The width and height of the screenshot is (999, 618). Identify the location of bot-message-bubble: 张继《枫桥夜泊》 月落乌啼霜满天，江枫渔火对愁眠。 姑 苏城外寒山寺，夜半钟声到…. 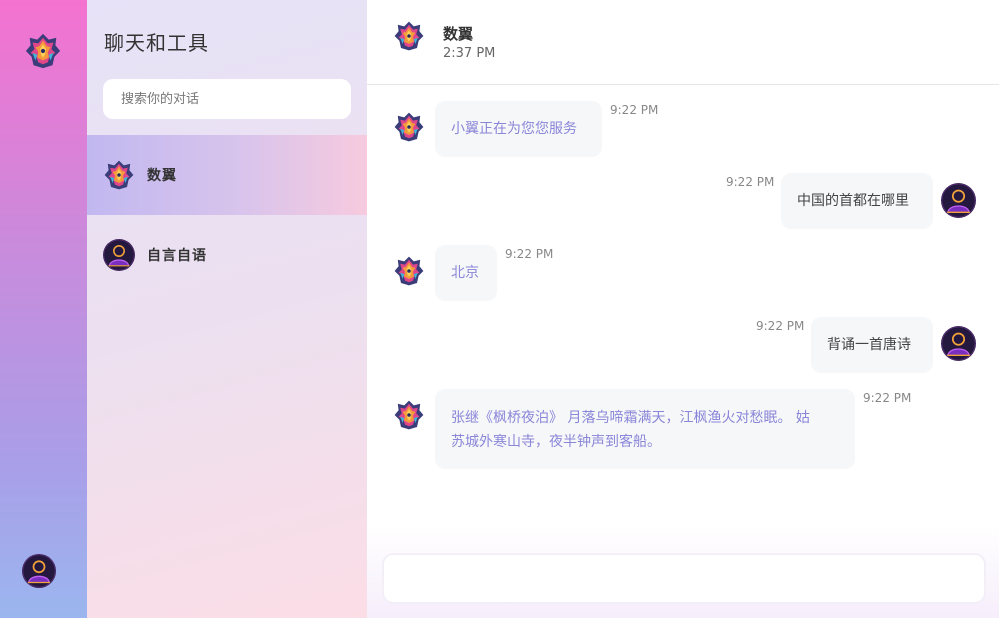
(645, 429).